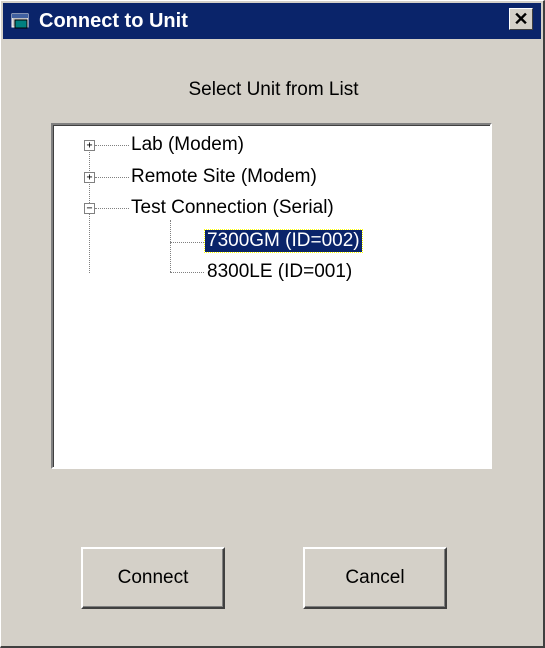 The width and height of the screenshot is (545, 648). I want to click on window-title: Connect to Unit, so click(113, 21).